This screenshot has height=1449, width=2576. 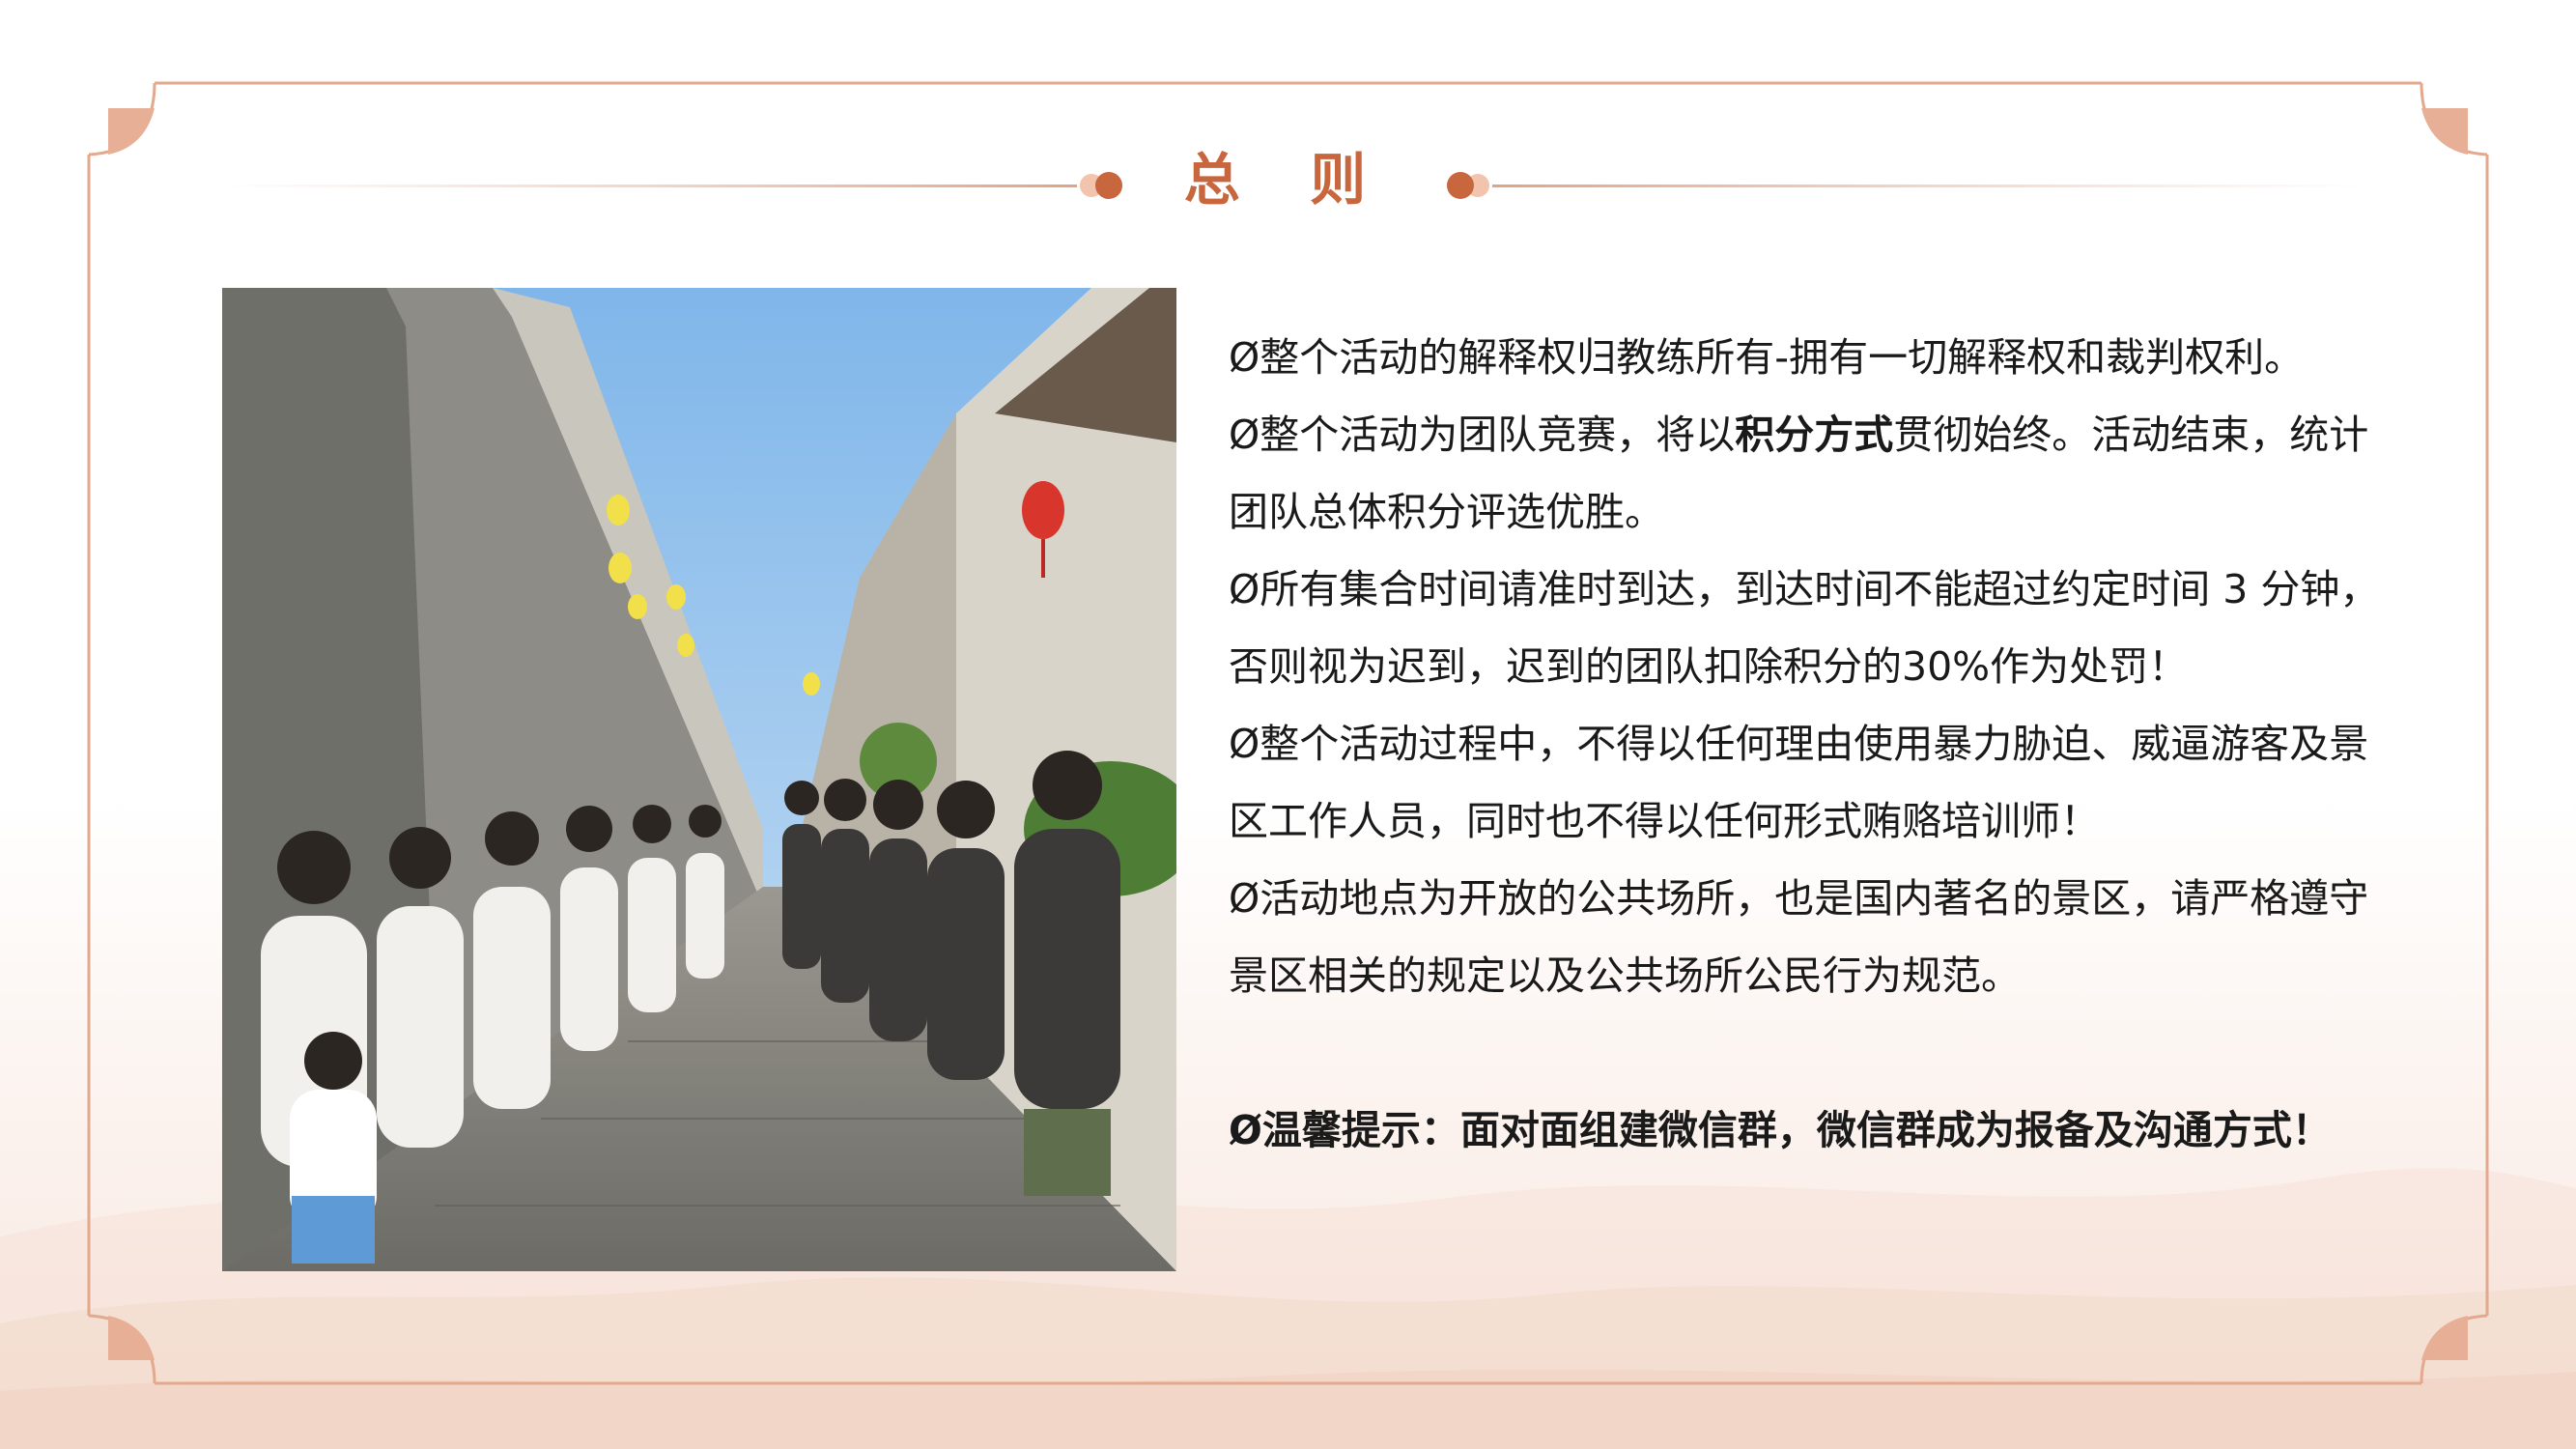 What do you see at coordinates (1780, 1130) in the screenshot?
I see `warm-tip: Ø温馨提示：面对面组建微信群，微信群成为报备及沟通方式！` at bounding box center [1780, 1130].